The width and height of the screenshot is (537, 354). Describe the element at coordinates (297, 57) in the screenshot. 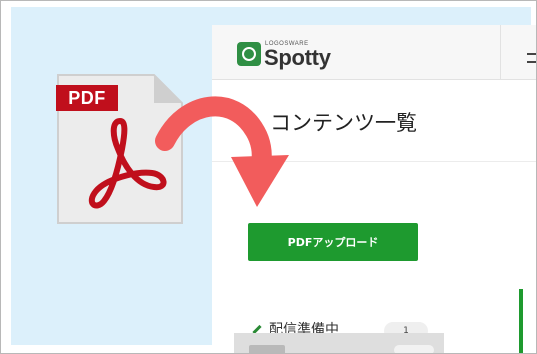

I see `logo-text: Spotty` at that location.